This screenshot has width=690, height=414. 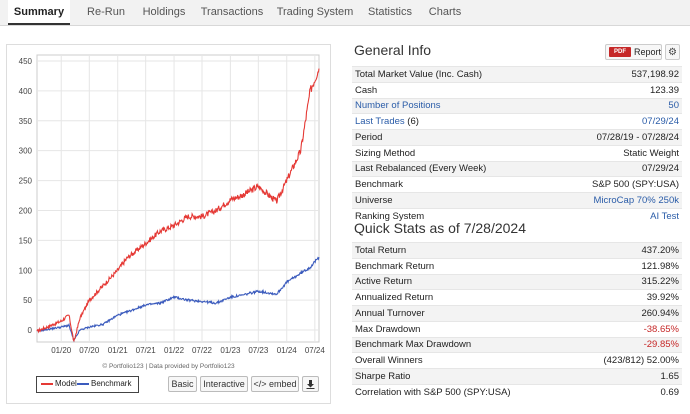 I want to click on row-label-text: Active Return, so click(x=384, y=282).